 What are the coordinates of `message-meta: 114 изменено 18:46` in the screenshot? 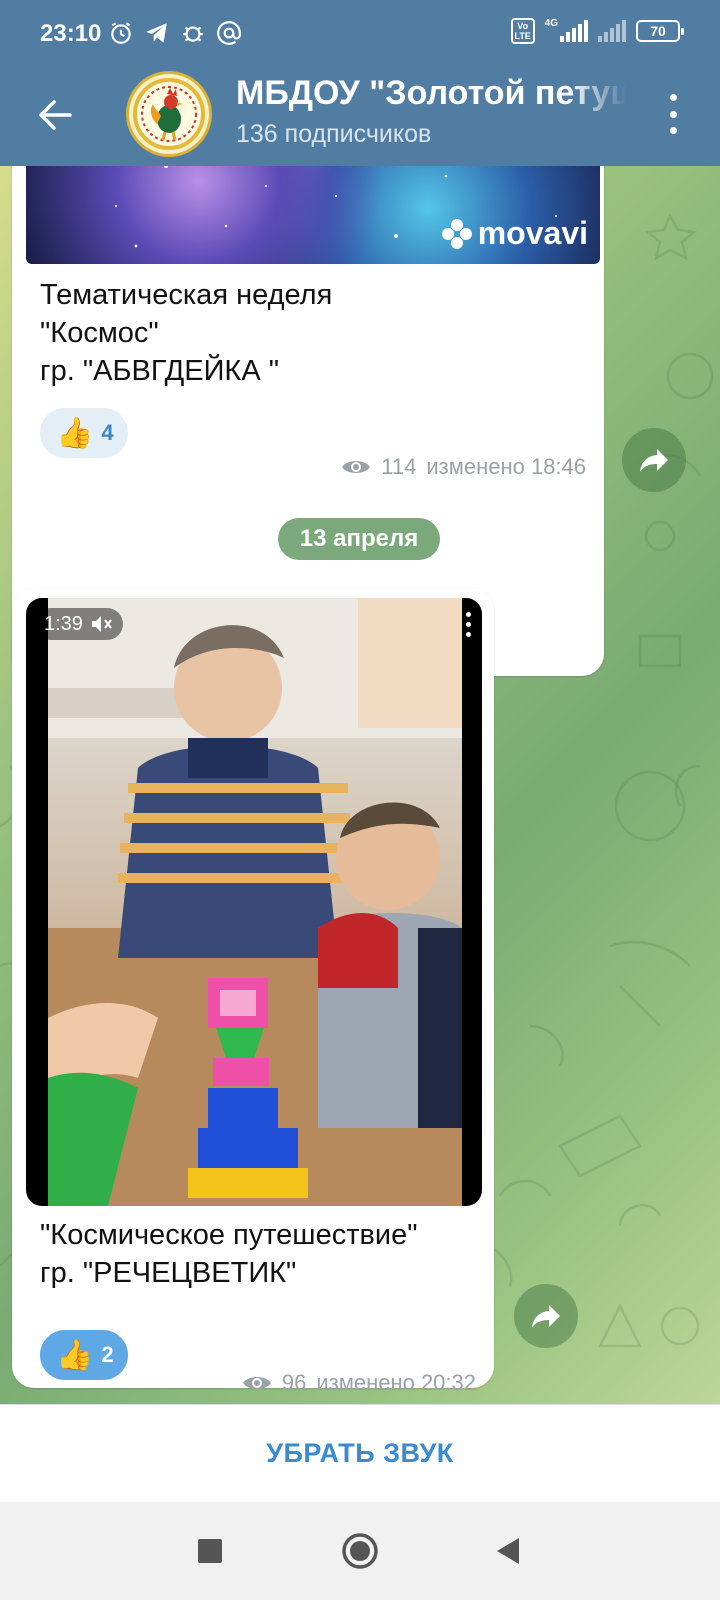 It's located at (463, 467).